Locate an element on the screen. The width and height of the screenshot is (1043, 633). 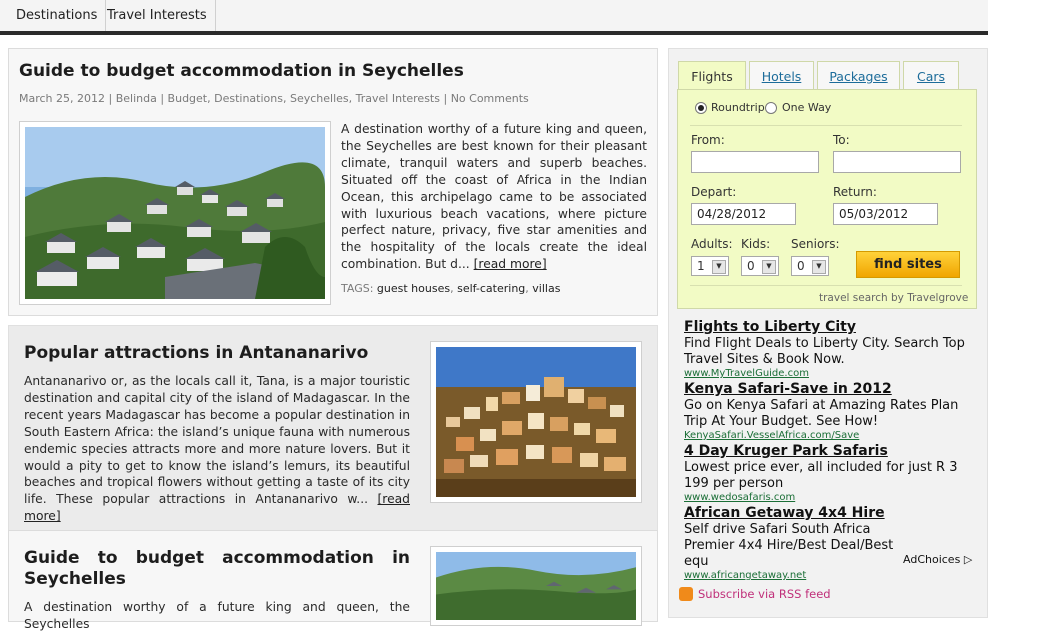
one-way-label: One Way is located at coordinates (807, 107).